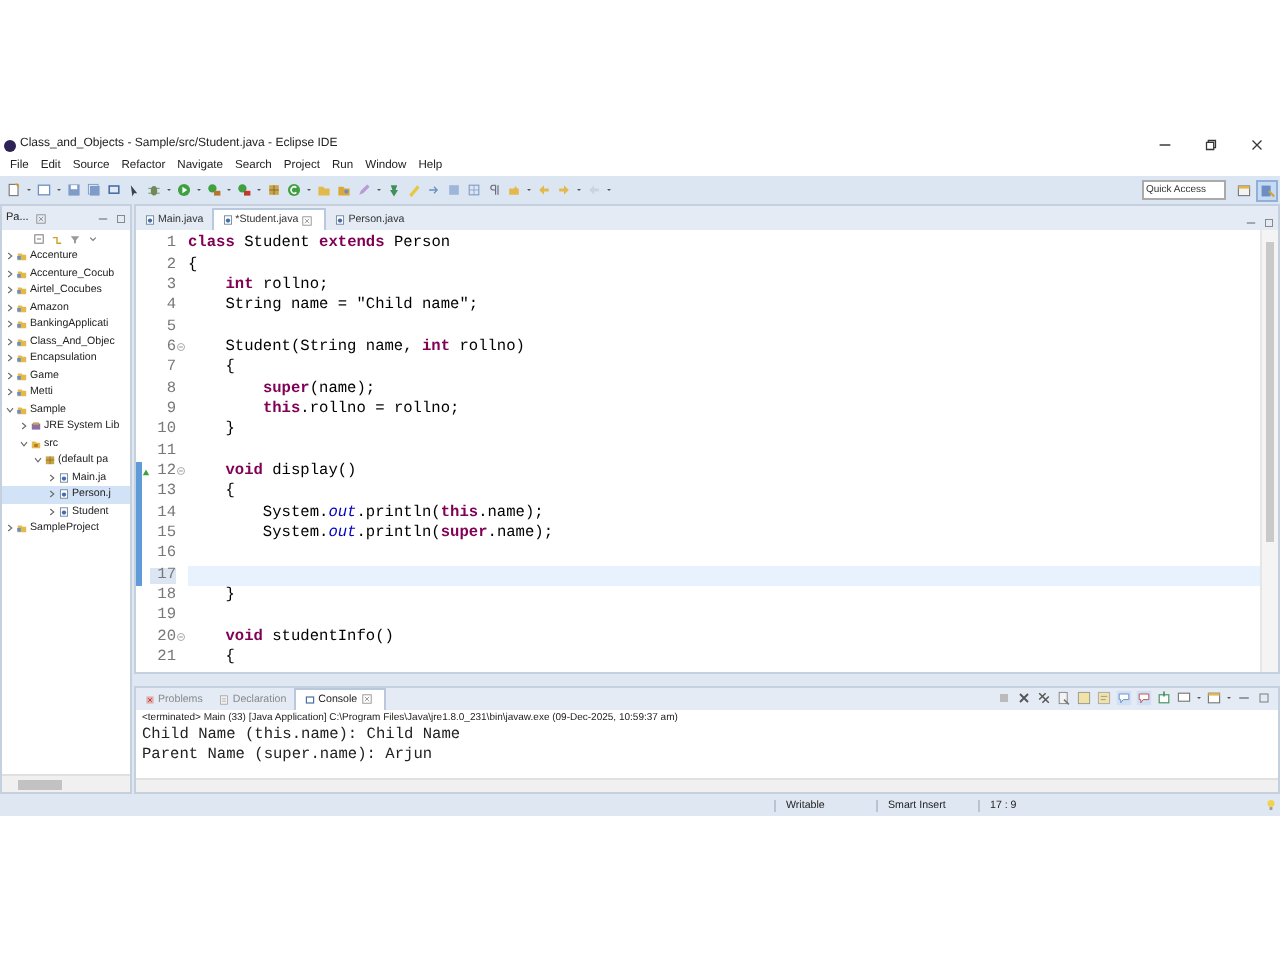 This screenshot has width=1280, height=960. Describe the element at coordinates (10, 145) in the screenshot. I see `eclipse-logo-icon` at that location.